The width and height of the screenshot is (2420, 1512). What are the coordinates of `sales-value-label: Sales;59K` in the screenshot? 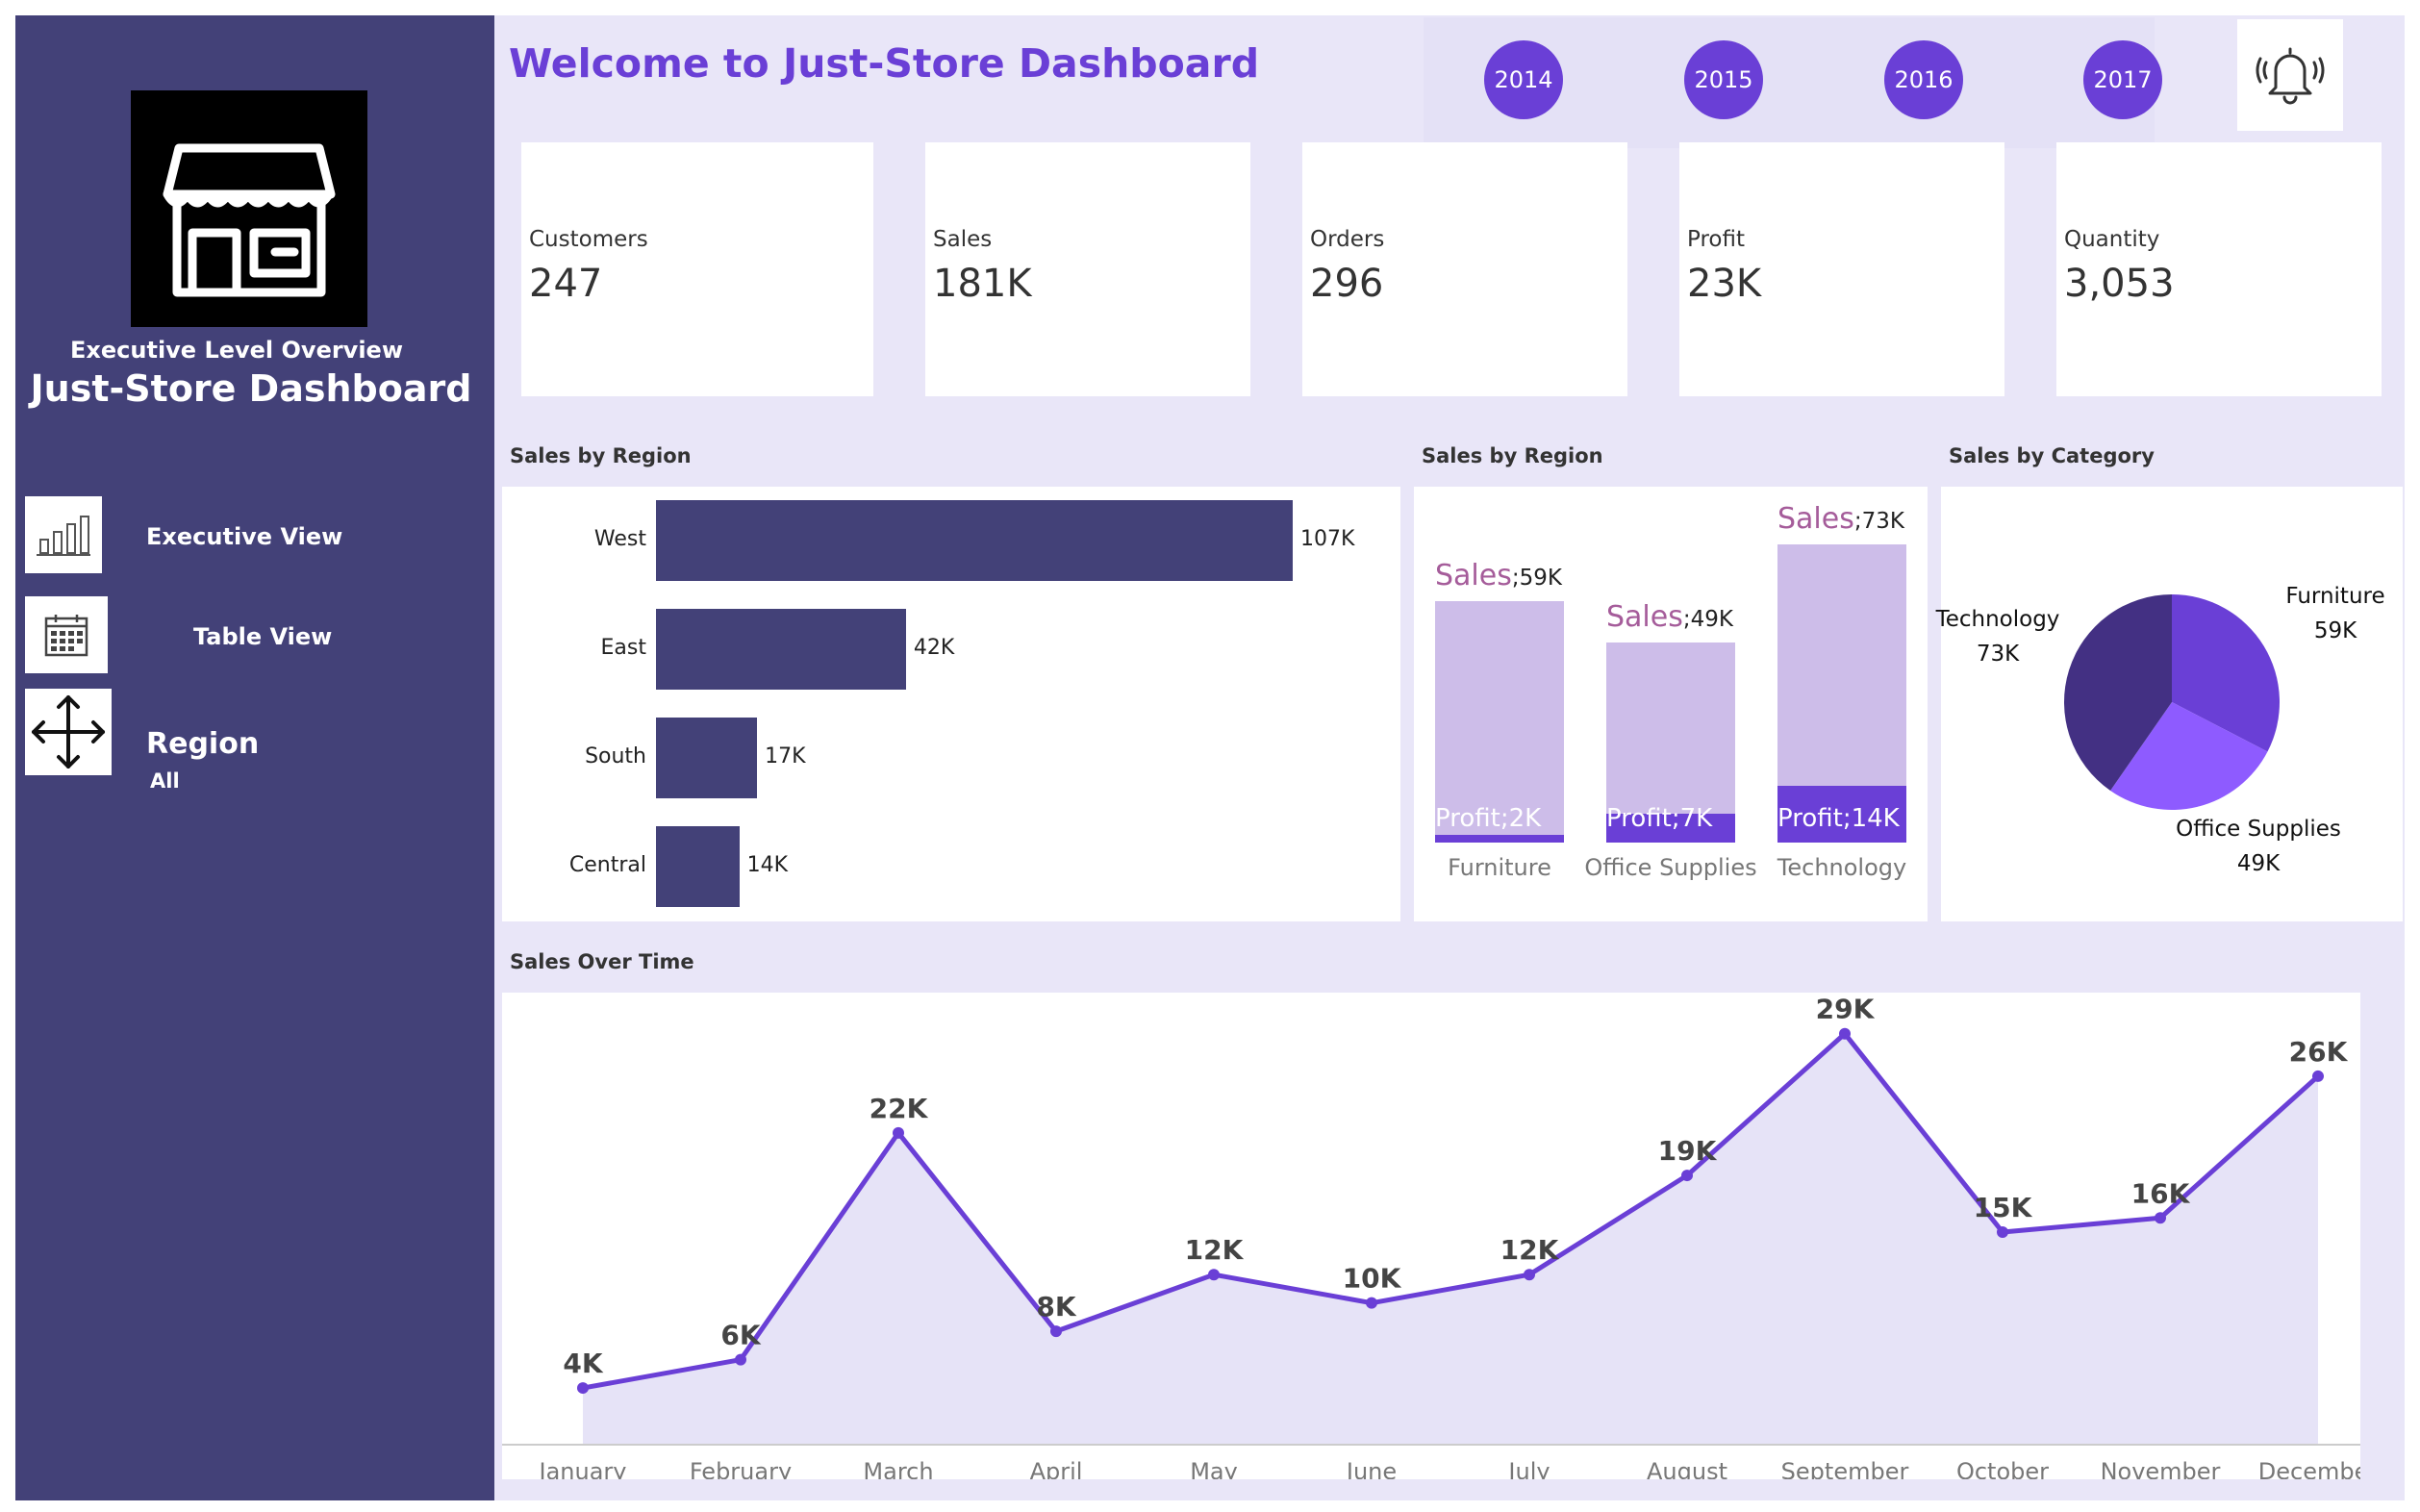 It's located at (1498, 576).